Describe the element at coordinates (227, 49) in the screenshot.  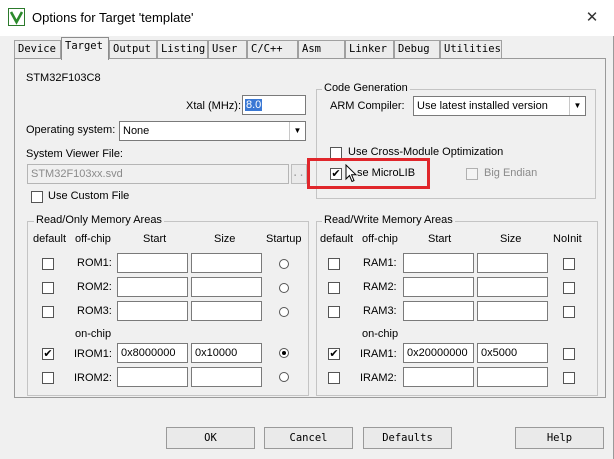
I see `tab-user: User` at that location.